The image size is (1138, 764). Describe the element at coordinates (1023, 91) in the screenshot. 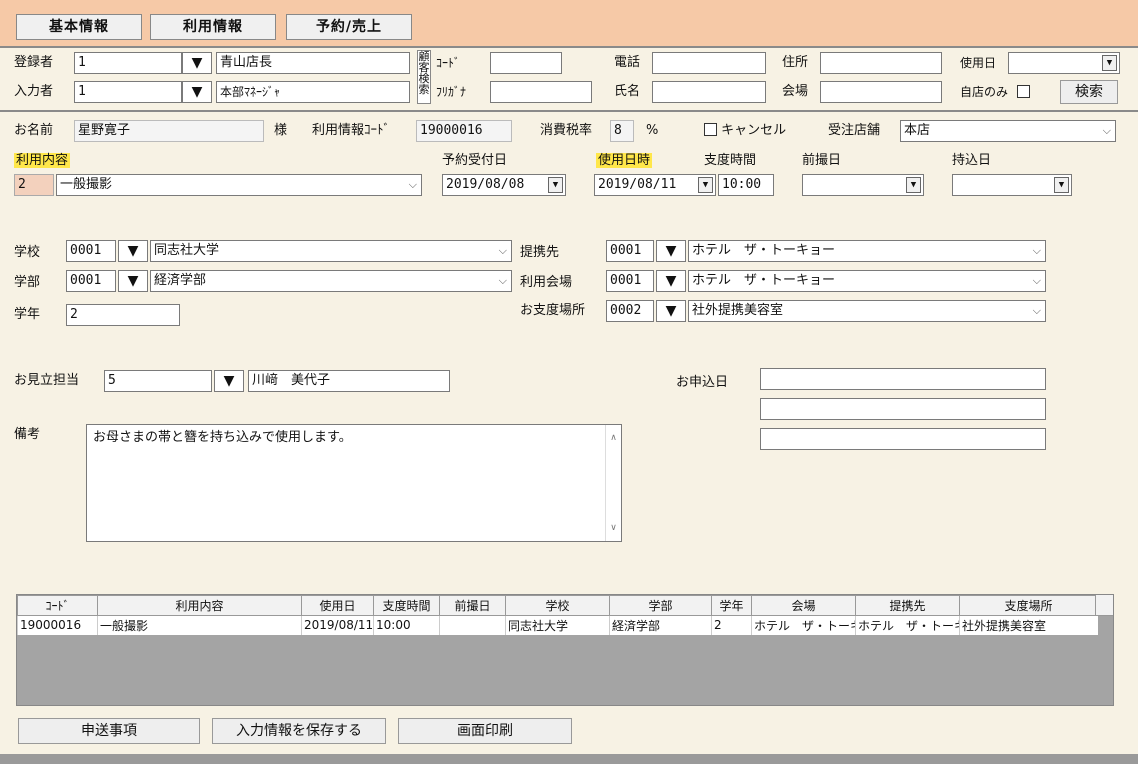

I see `own-store-checkbox` at that location.